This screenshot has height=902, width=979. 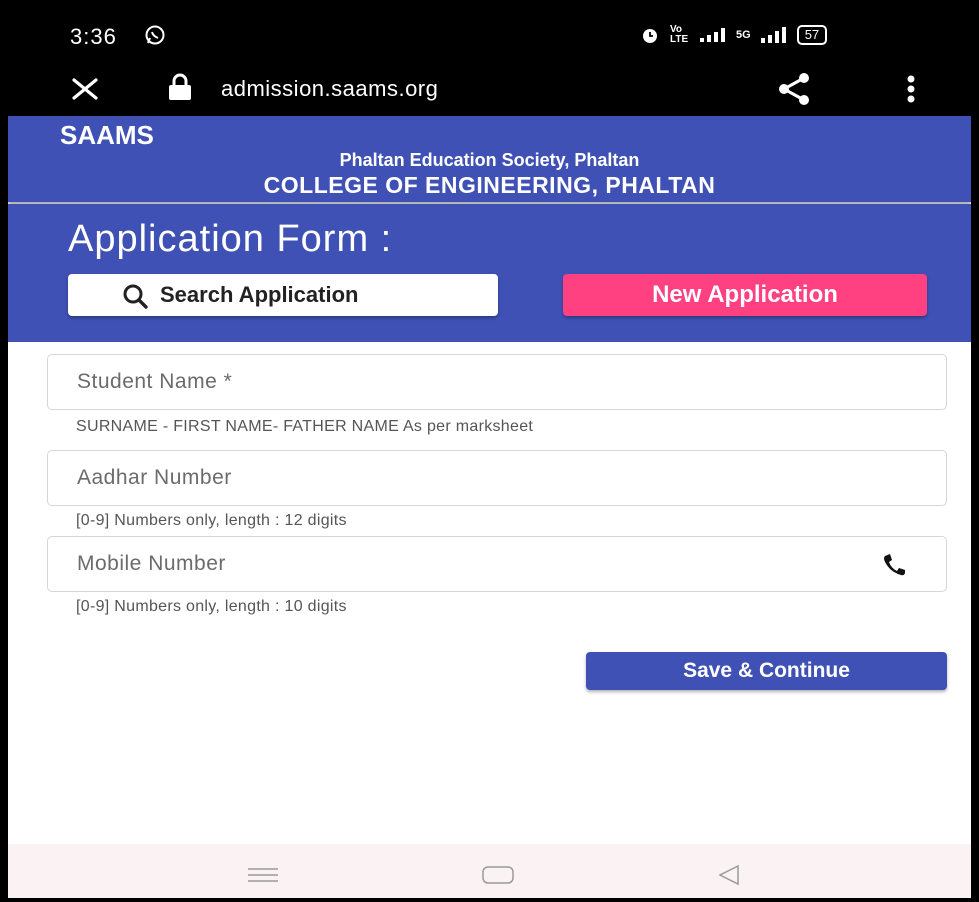 I want to click on student-name-field, so click(x=497, y=382).